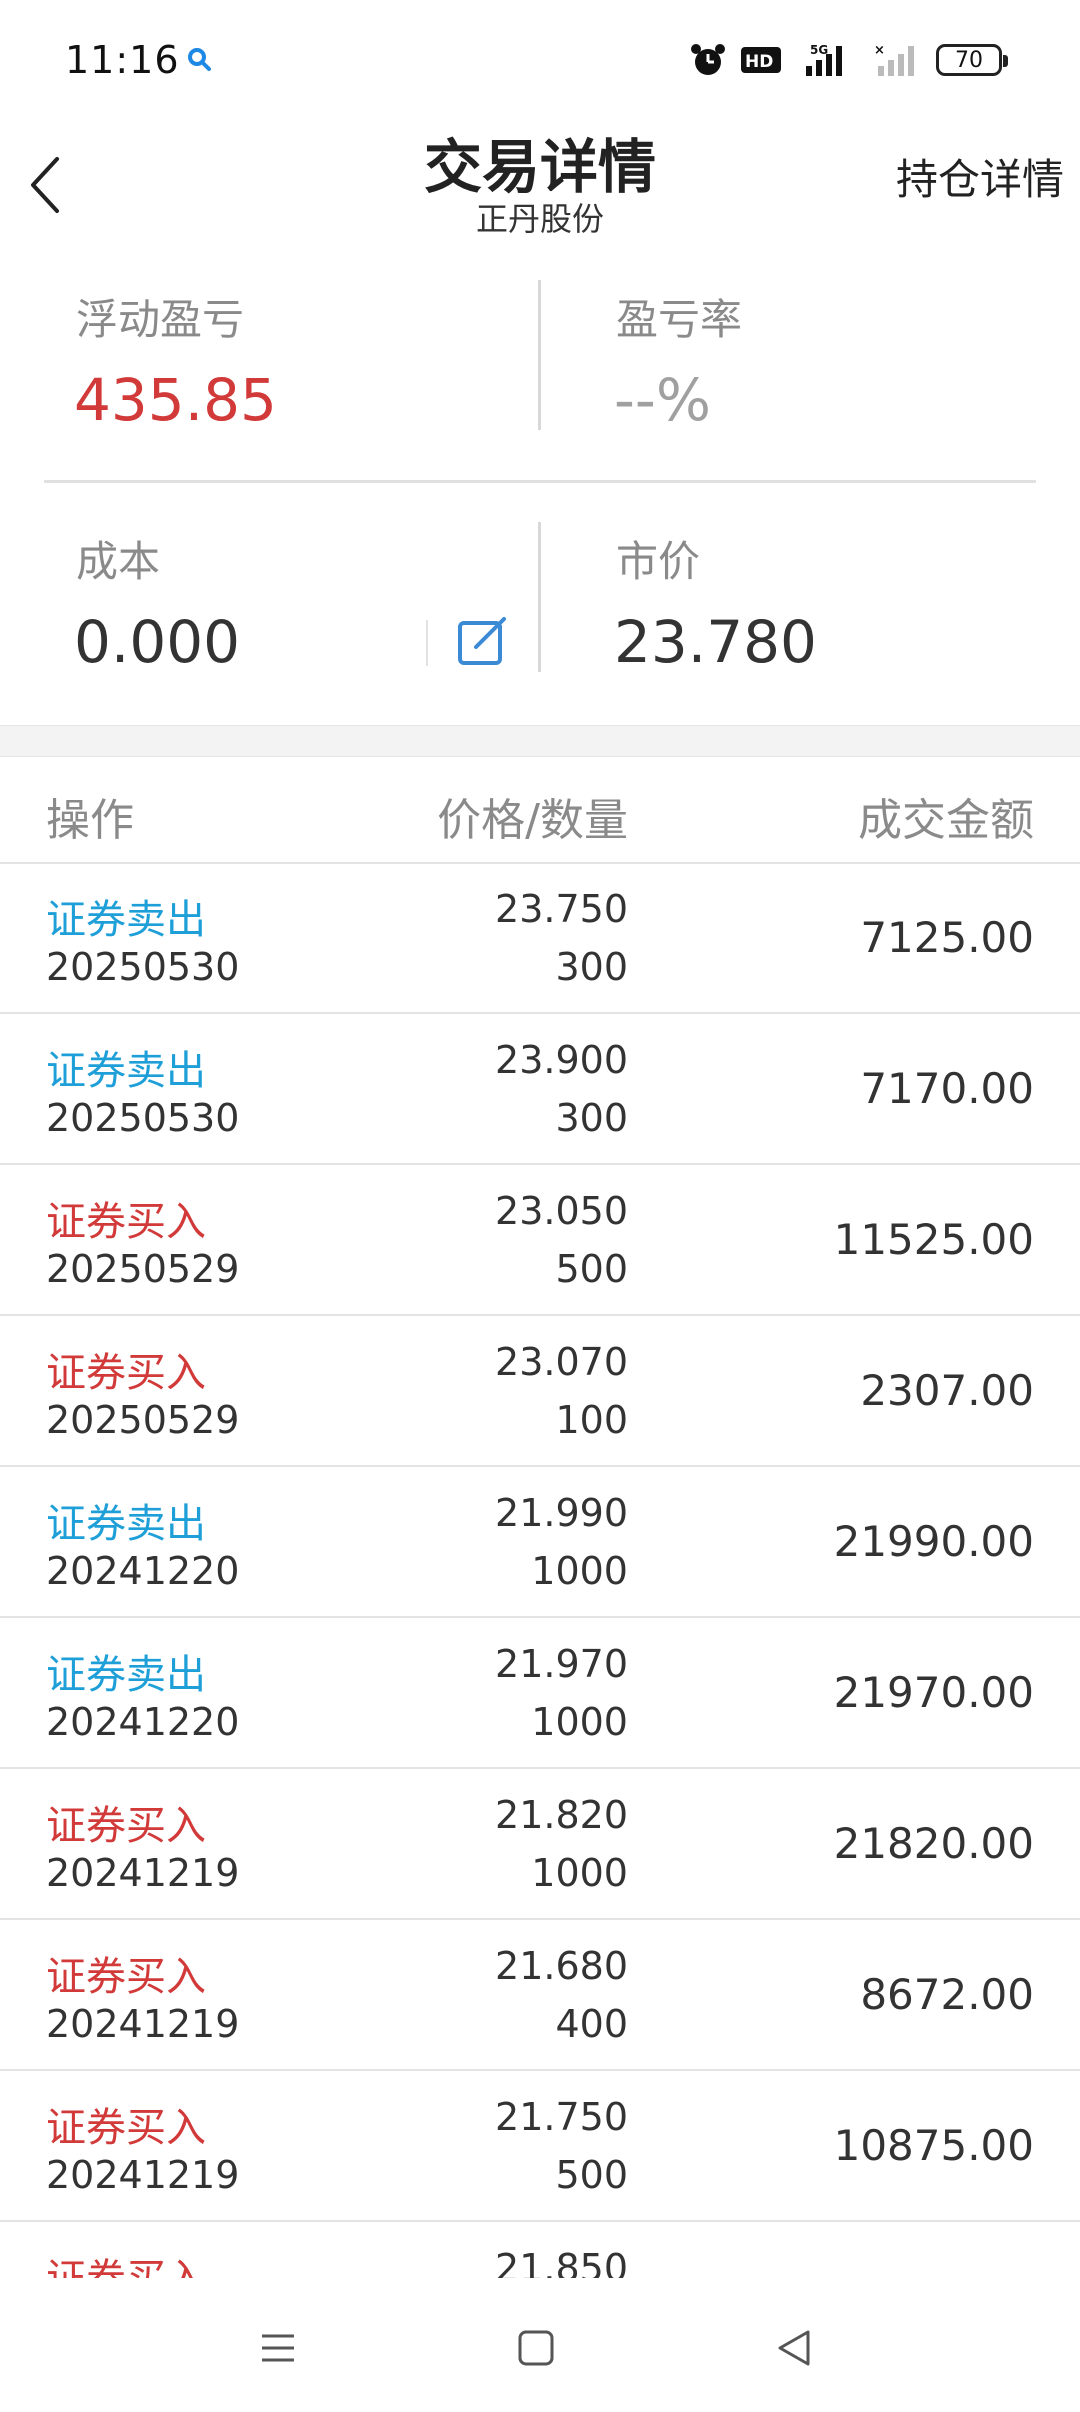 The width and height of the screenshot is (1080, 2412). I want to click on floating-pl-value: 435.85, so click(175, 400).